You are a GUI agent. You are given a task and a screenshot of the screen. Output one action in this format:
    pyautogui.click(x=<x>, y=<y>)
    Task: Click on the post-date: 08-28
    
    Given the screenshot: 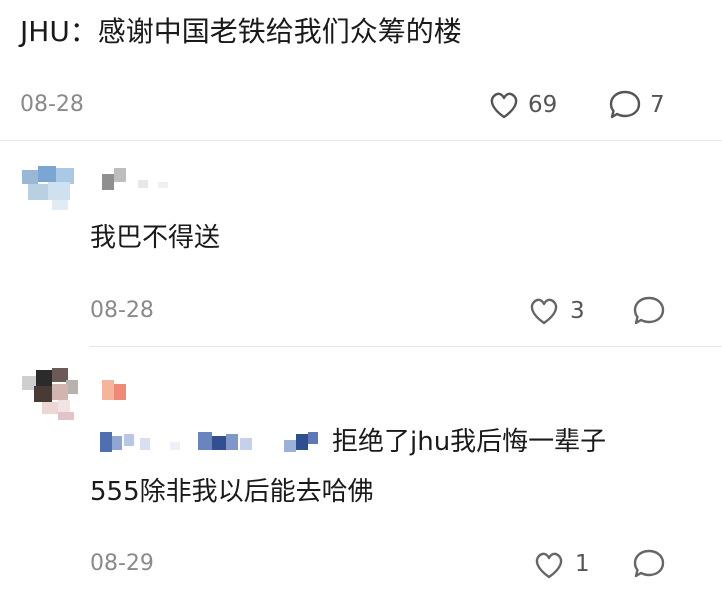 What is the action you would take?
    pyautogui.click(x=52, y=104)
    